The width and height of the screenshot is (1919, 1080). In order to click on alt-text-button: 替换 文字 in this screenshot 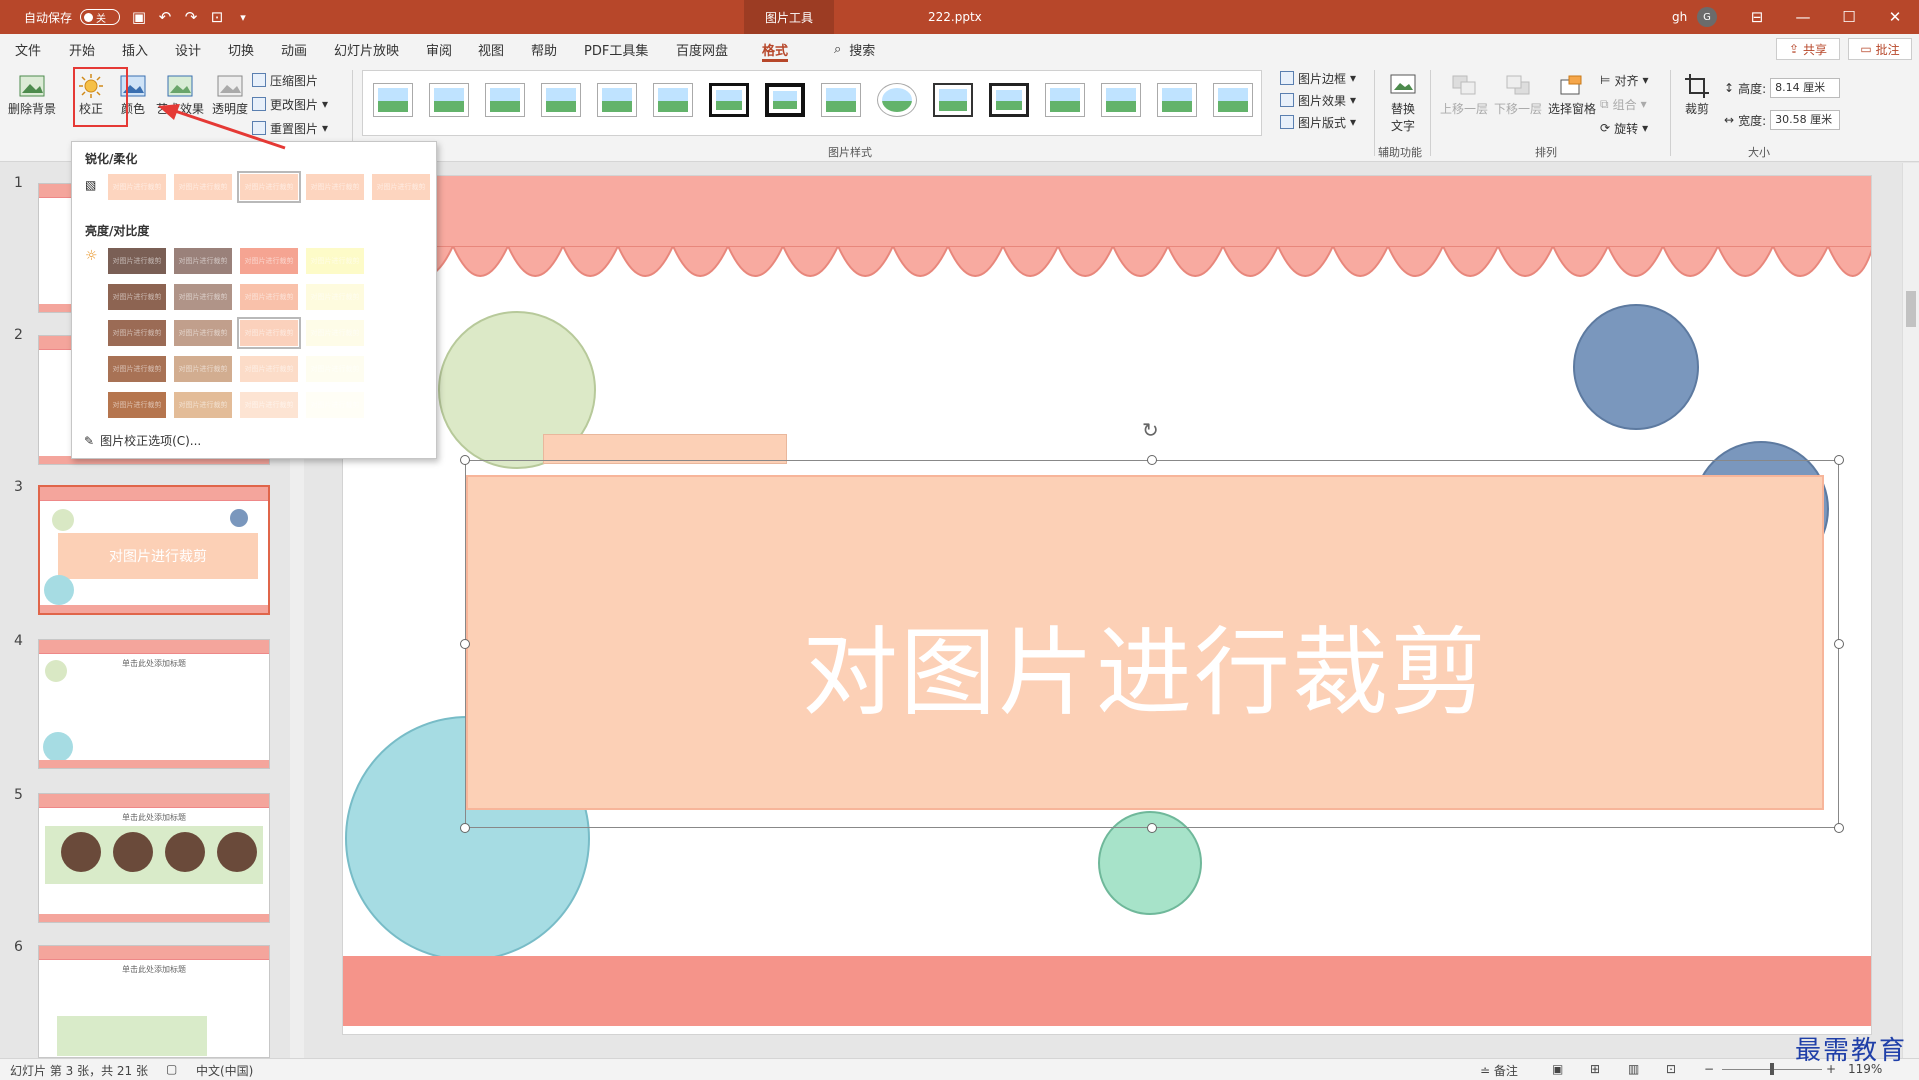, I will do `click(1403, 103)`.